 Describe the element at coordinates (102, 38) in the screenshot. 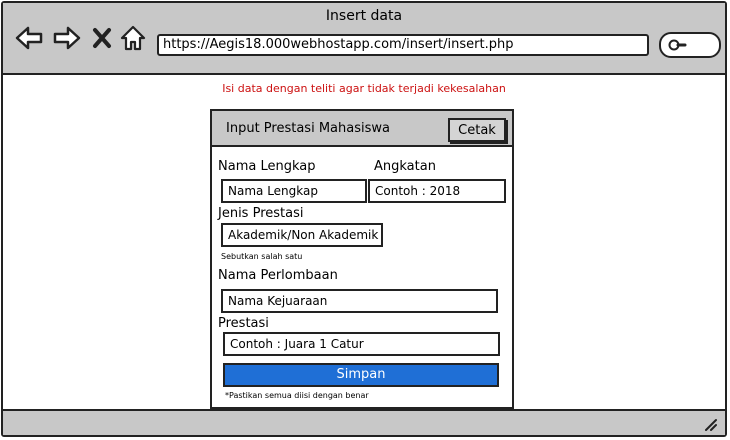

I see `close-icon` at that location.